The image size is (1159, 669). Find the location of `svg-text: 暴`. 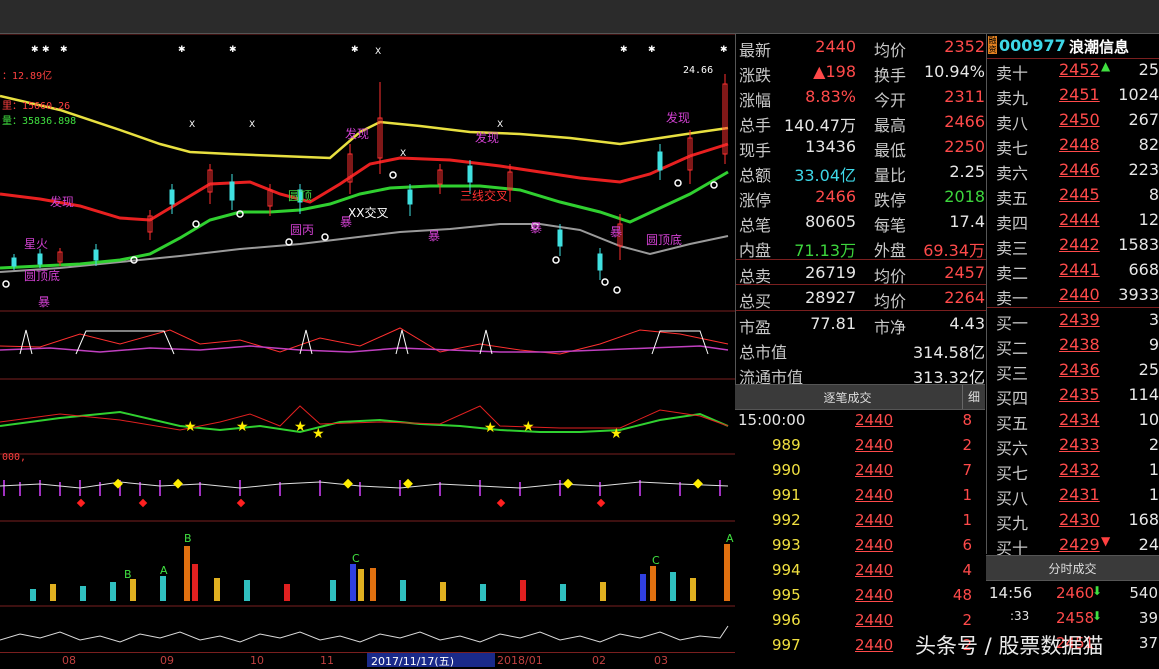

svg-text: 暴 is located at coordinates (44, 302).